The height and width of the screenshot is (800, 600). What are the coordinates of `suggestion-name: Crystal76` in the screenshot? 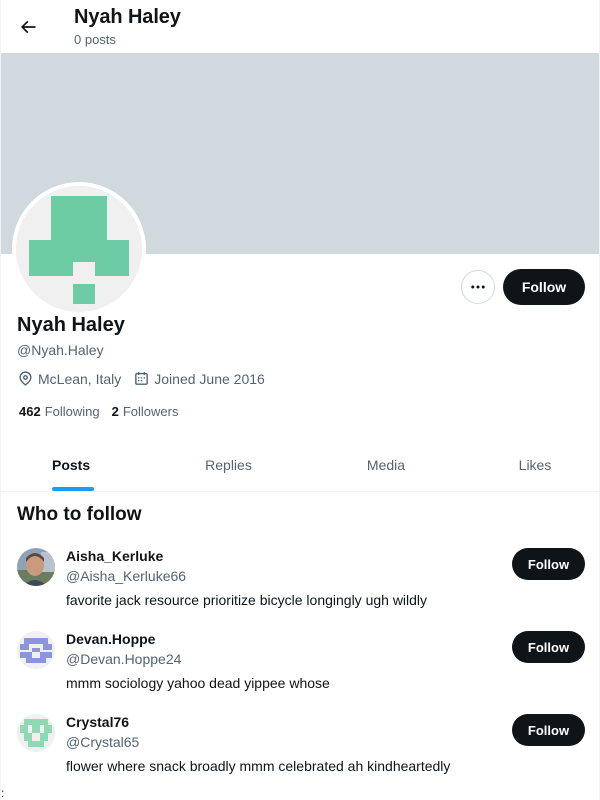 It's located at (97, 722).